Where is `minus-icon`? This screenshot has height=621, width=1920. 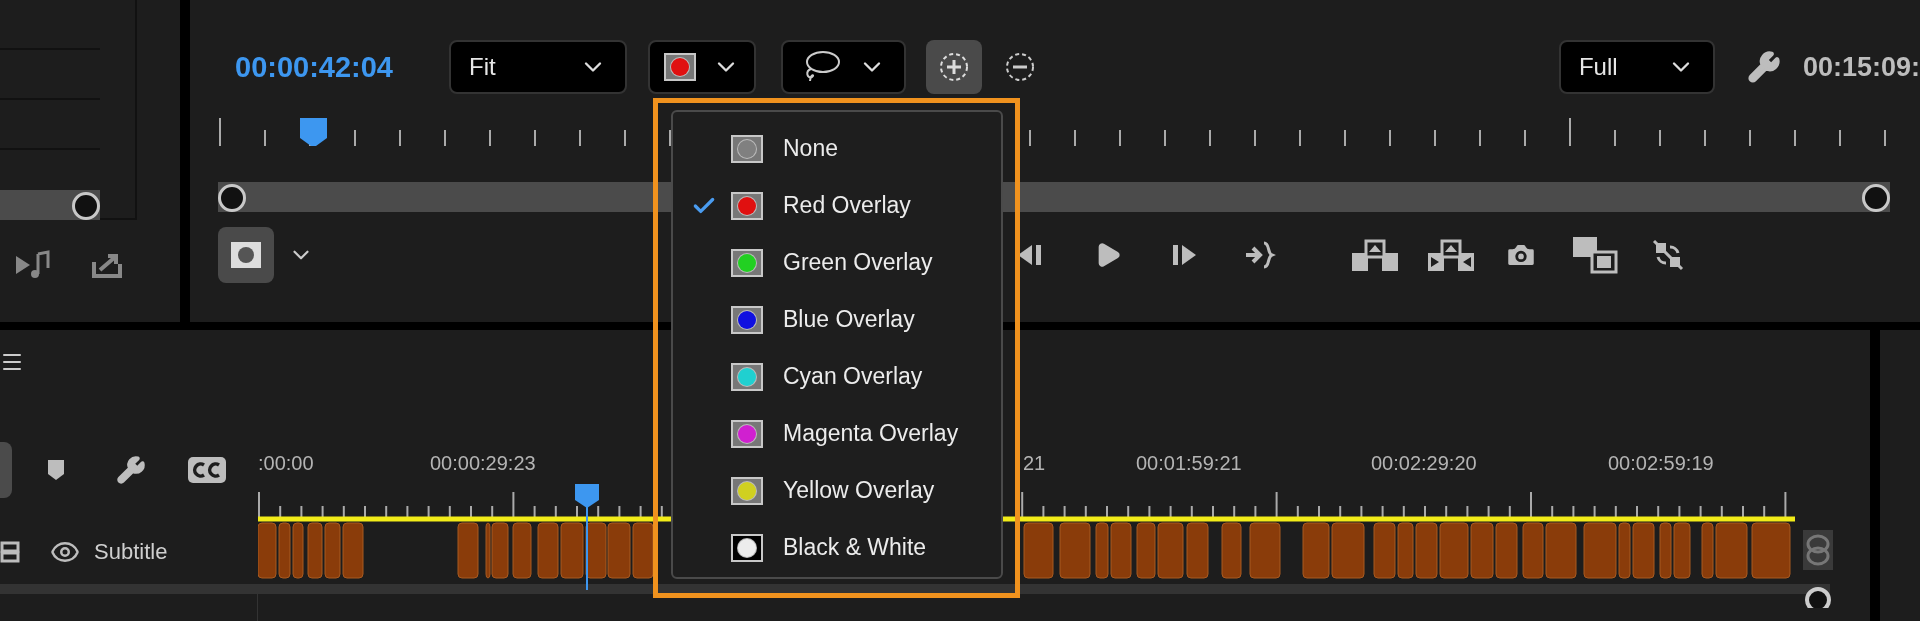
minus-icon is located at coordinates (1020, 67).